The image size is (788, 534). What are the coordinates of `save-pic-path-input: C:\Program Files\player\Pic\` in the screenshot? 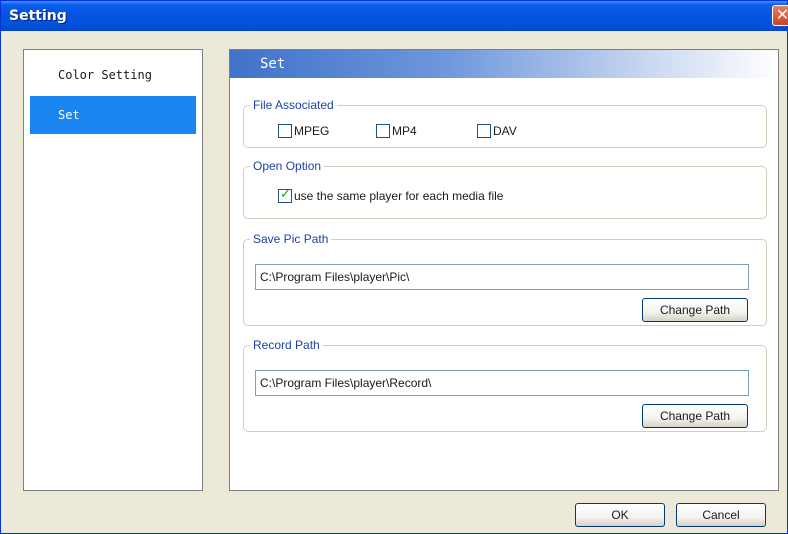 It's located at (502, 277).